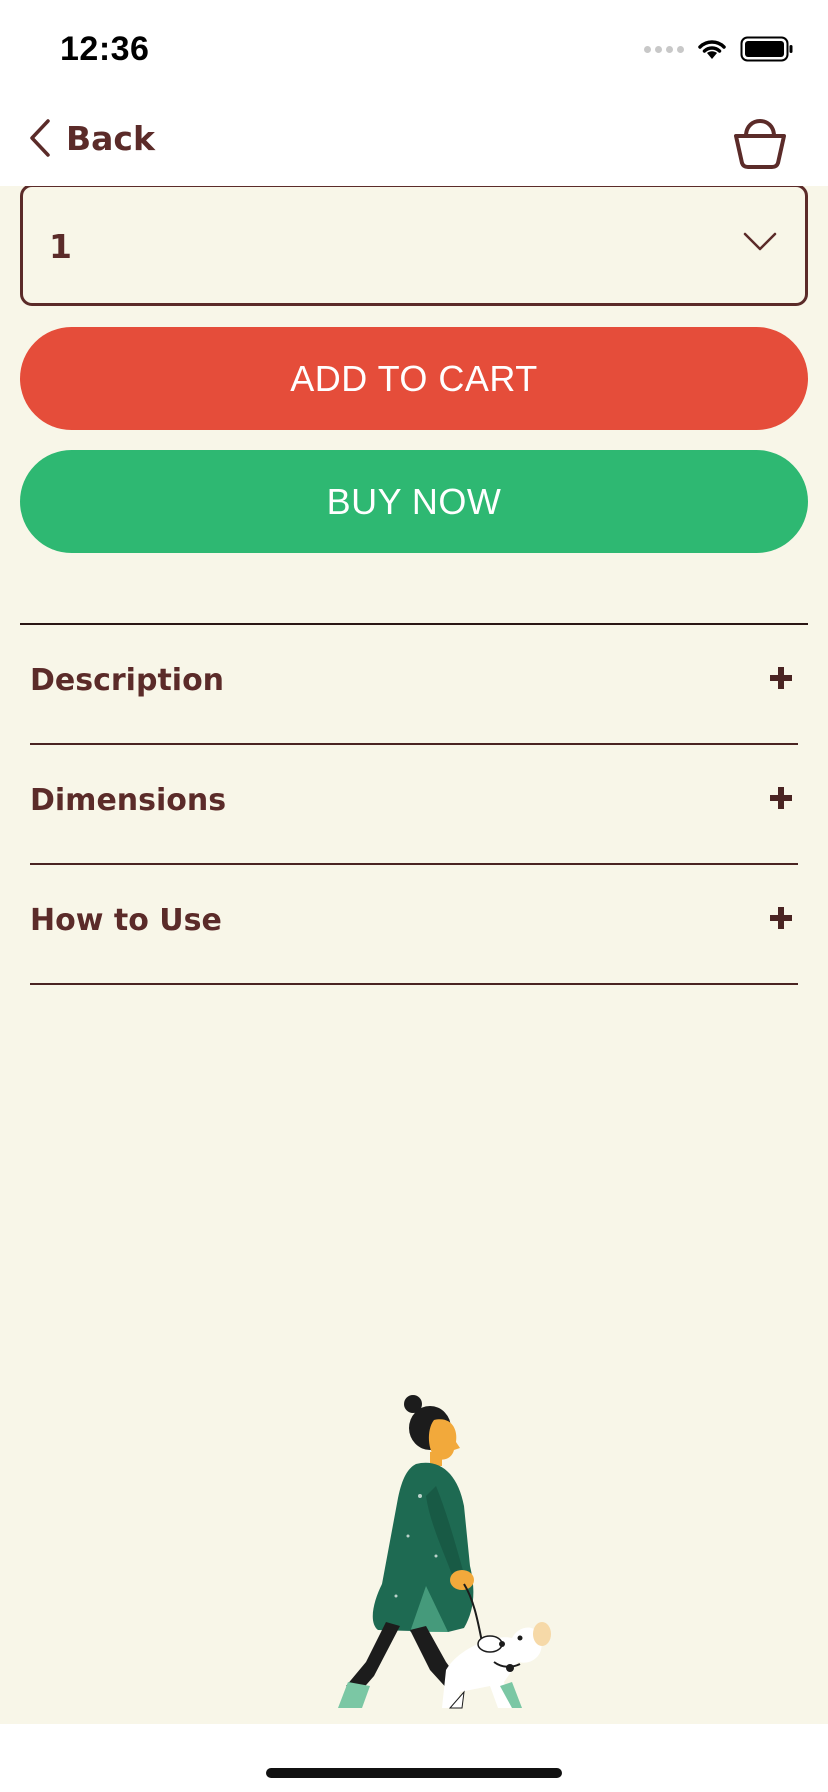 This screenshot has height=1792, width=828. I want to click on navigation-bar: Back, so click(414, 141).